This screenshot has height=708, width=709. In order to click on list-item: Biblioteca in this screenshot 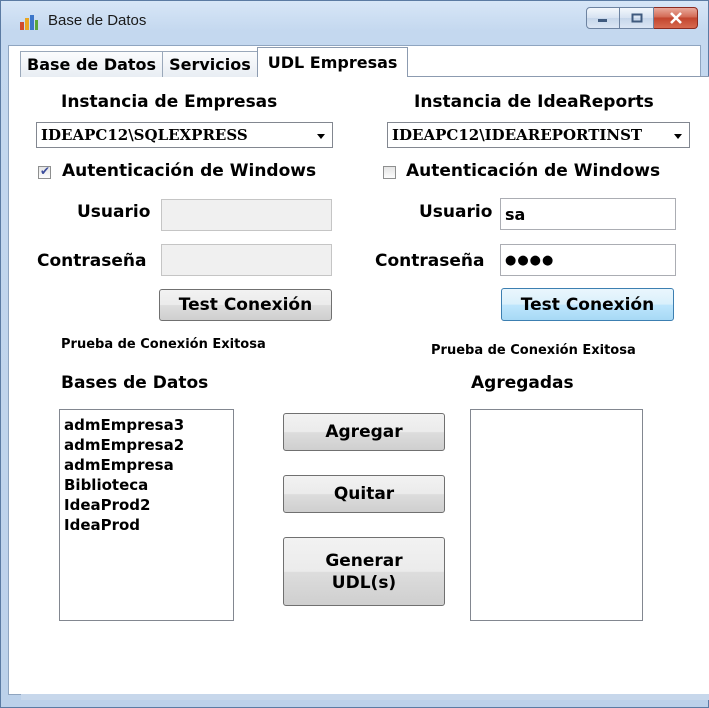, I will do `click(146, 485)`.